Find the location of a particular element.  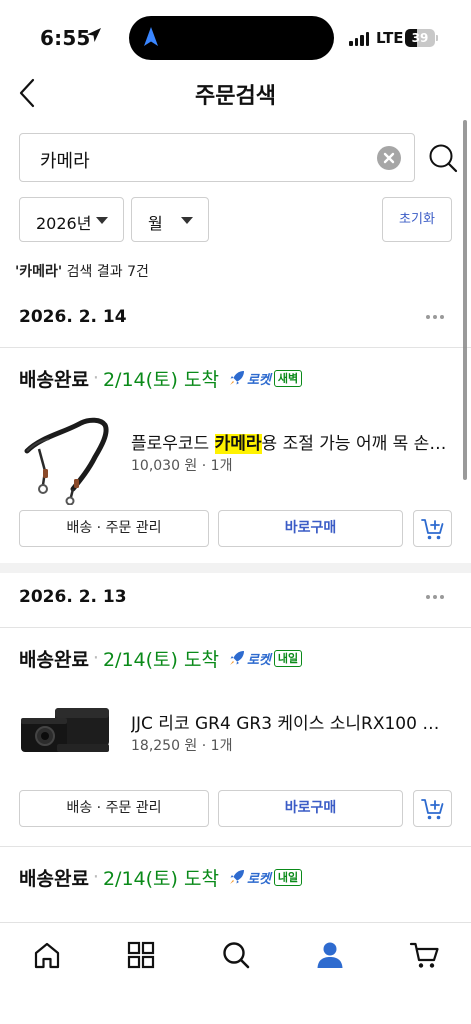

order-status-row: 배송완료 · 2/14(토) 도착 로켓 새벽 is located at coordinates (161, 378).